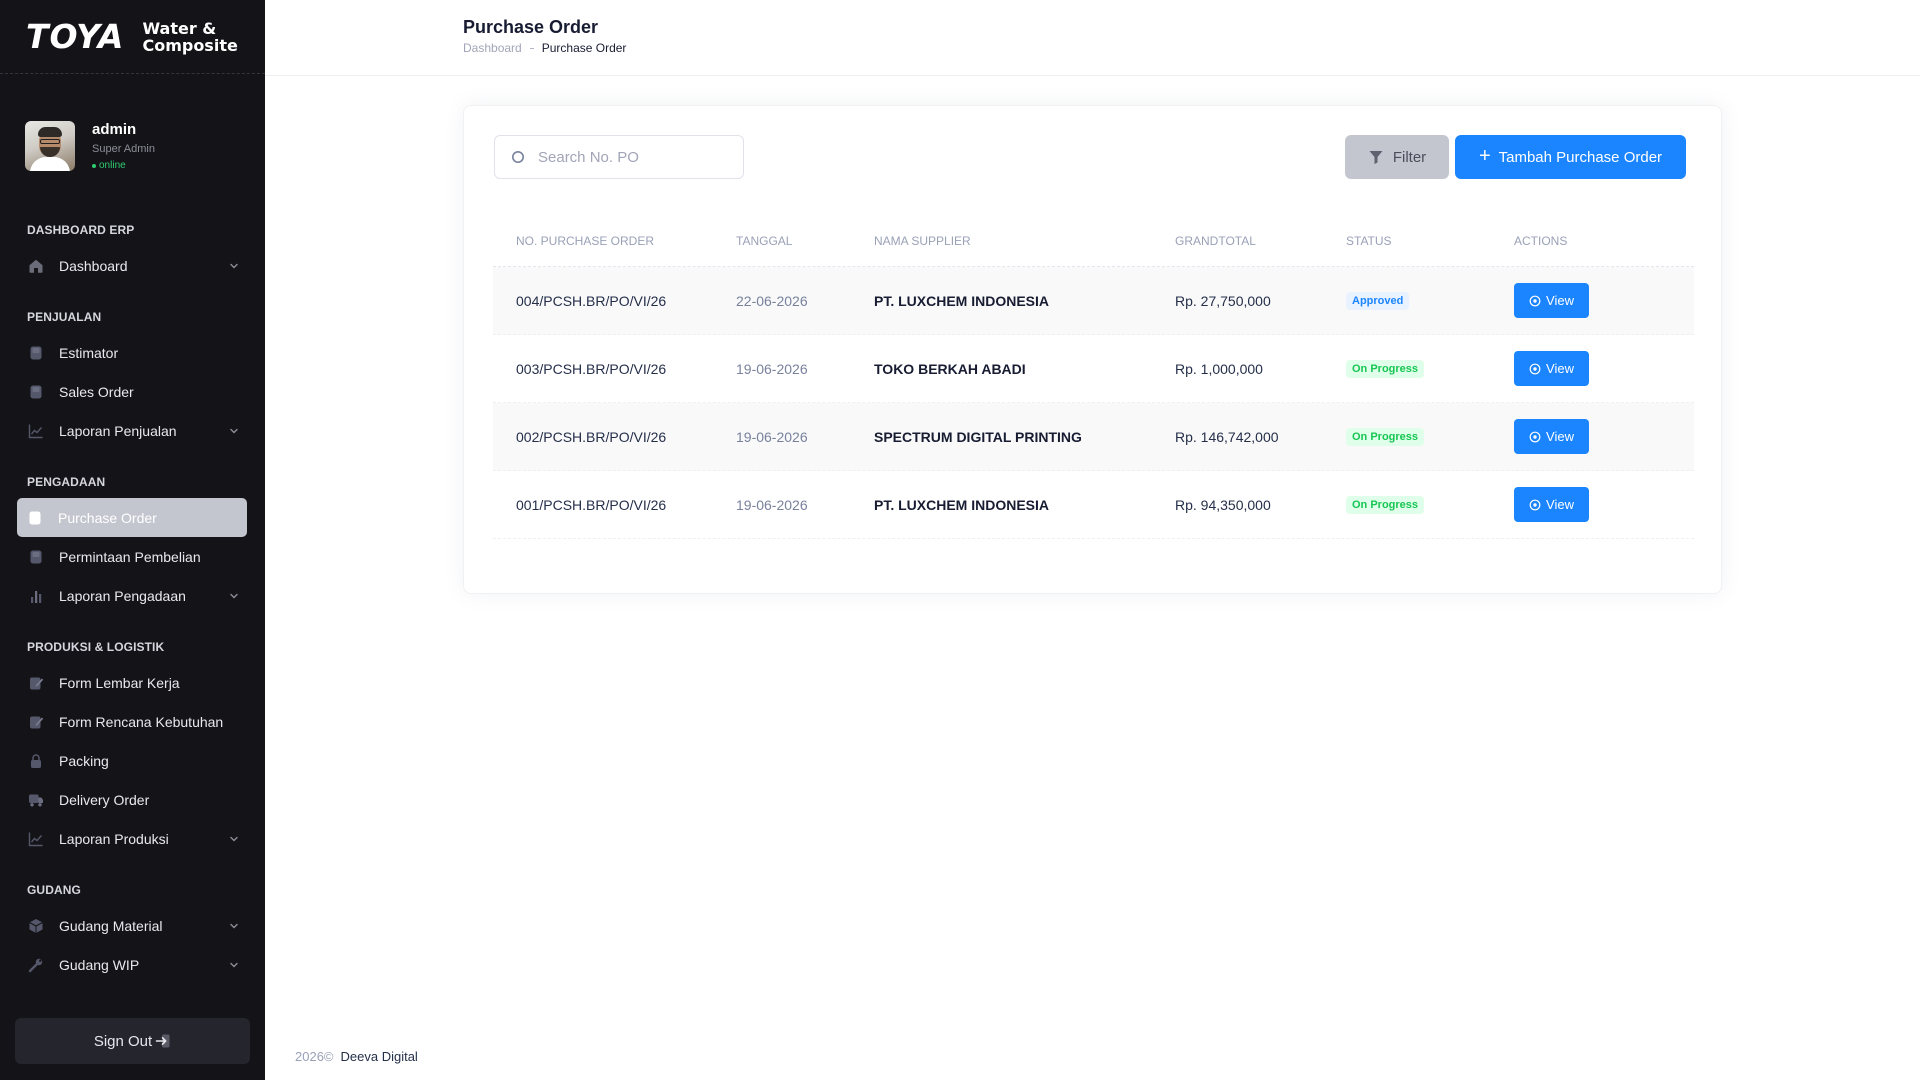  What do you see at coordinates (1430, 300) in the screenshot?
I see `status-cell: Approved` at bounding box center [1430, 300].